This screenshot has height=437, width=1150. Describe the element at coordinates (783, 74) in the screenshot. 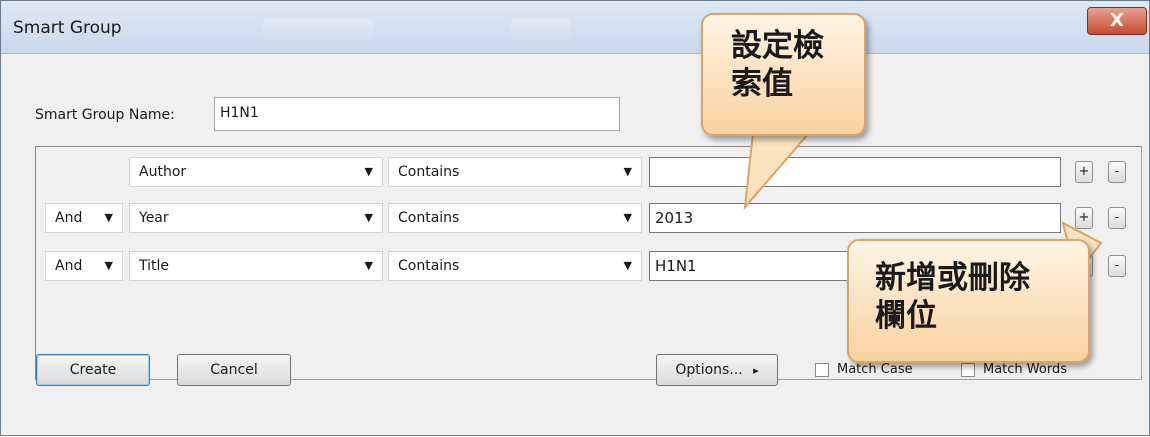

I see `callout-search-value: 設定檢 索值` at that location.